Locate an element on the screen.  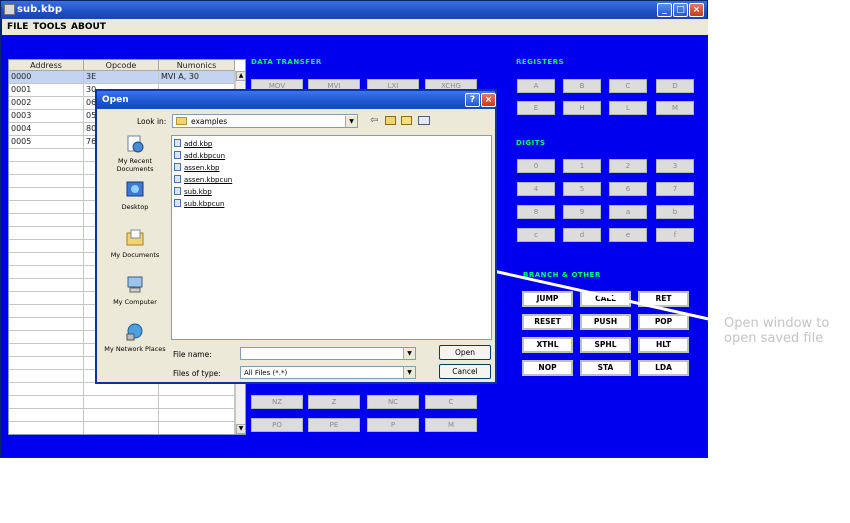
file-item: assen.kbp is located at coordinates (197, 168).